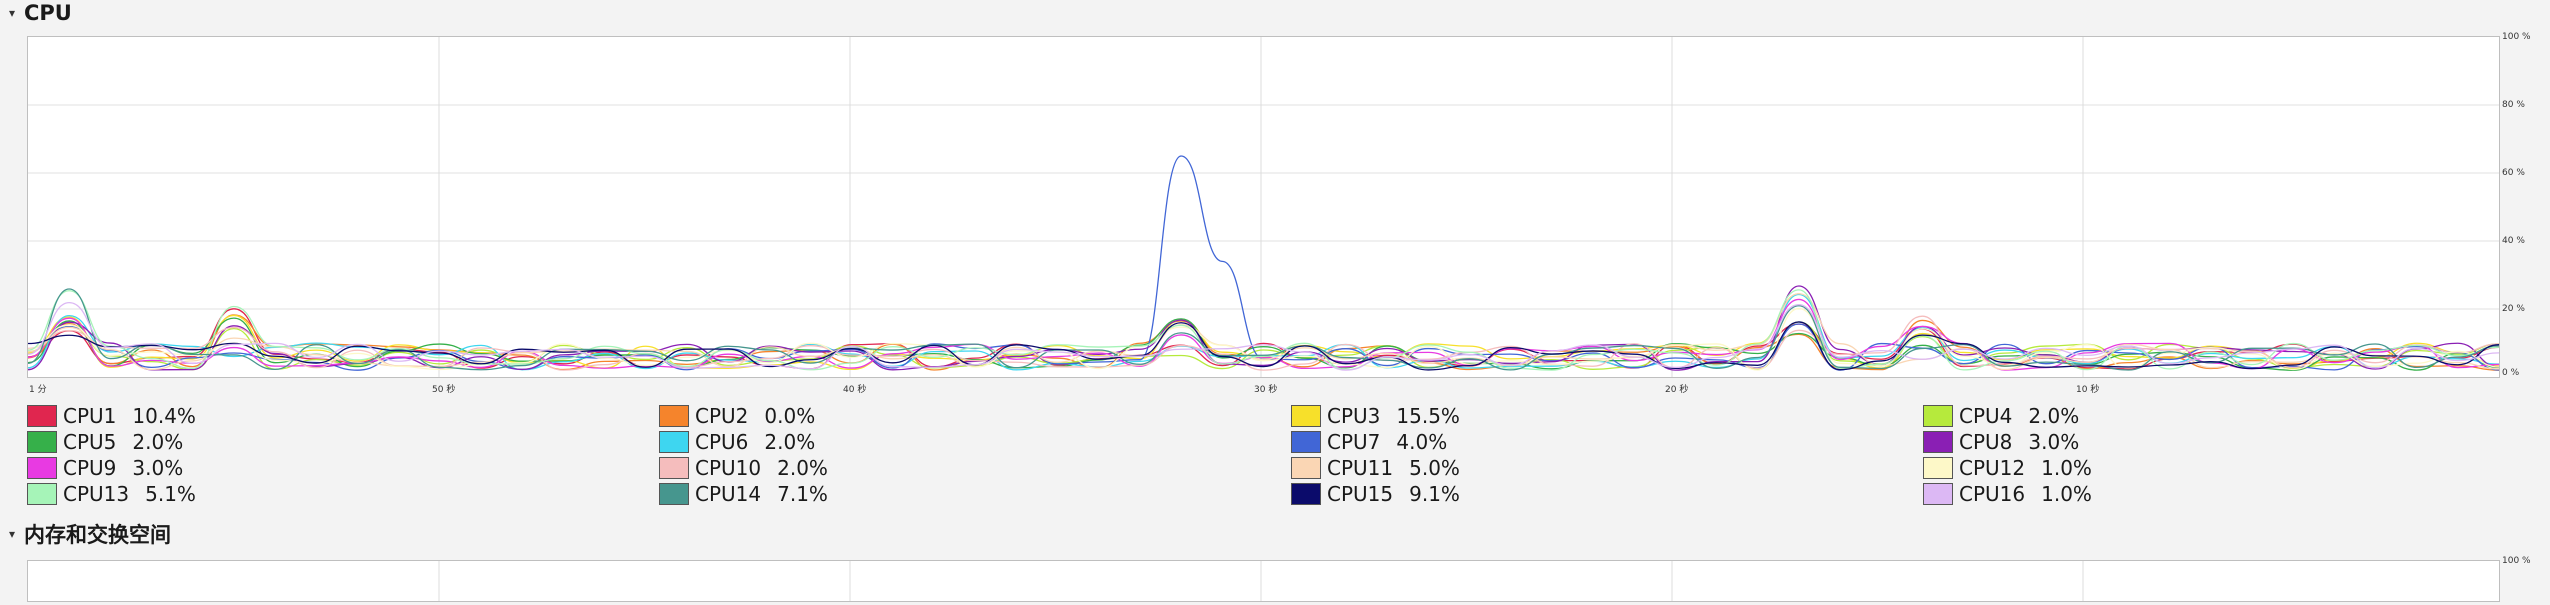  I want to click on legend-cpu-label: CPU2, so click(722, 416).